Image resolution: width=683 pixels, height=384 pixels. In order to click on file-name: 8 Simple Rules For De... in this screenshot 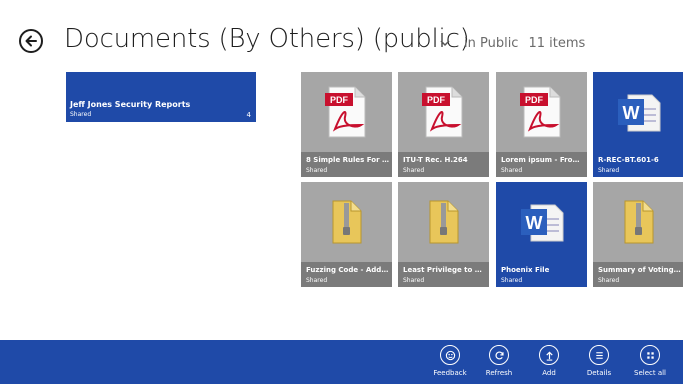, I will do `click(347, 160)`.